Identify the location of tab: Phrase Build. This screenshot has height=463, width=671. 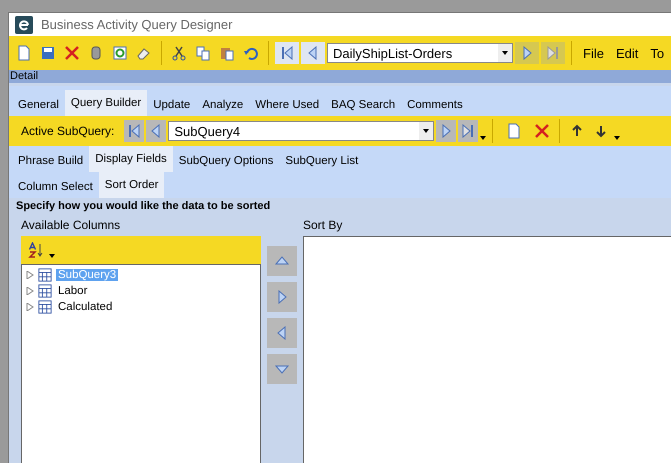
(51, 161).